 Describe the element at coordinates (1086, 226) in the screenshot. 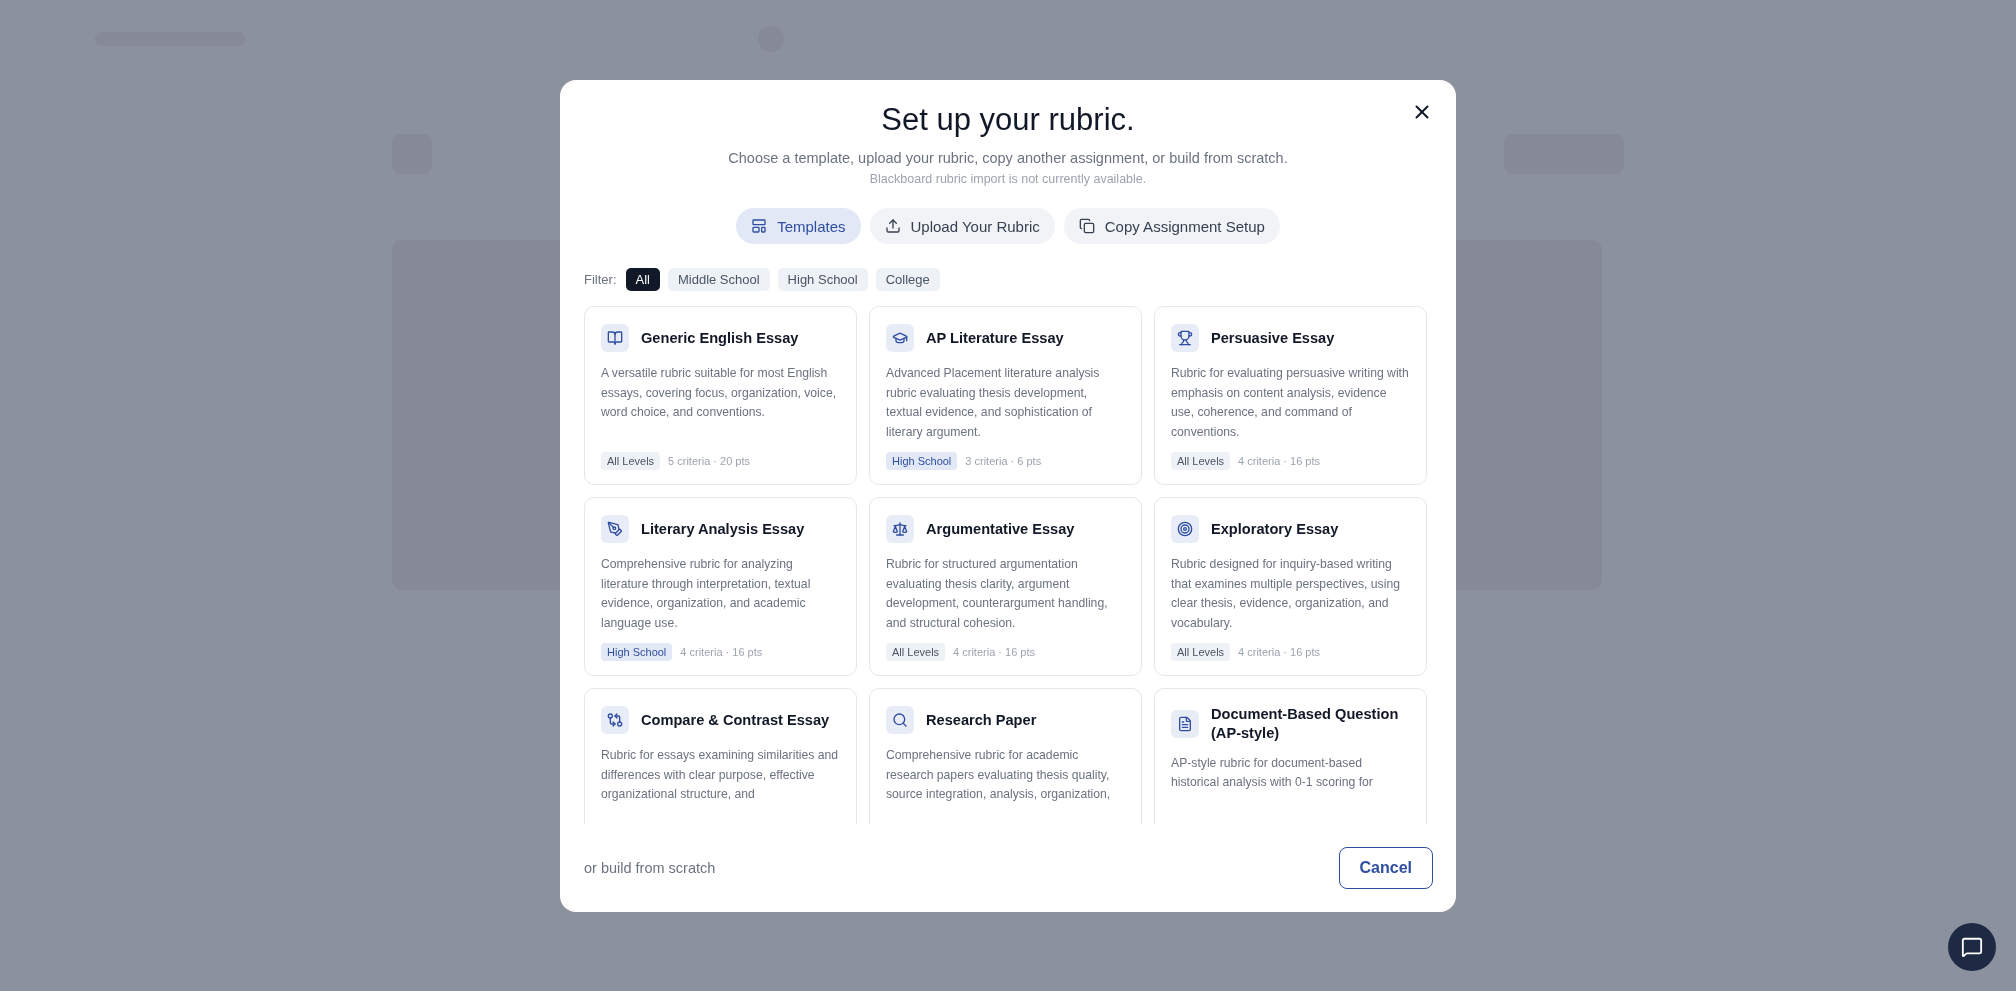

I see `copy-icon` at that location.